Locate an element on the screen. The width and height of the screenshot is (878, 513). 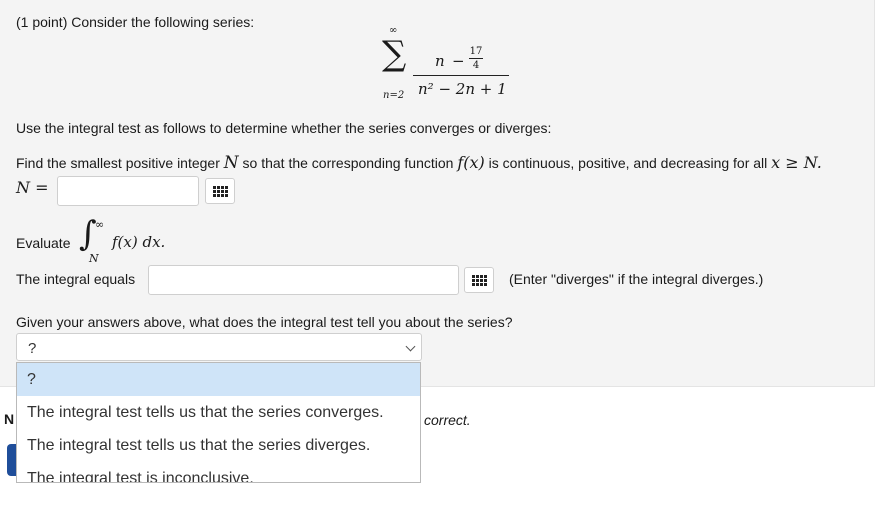
n-equals-label: N = is located at coordinates (32, 187).